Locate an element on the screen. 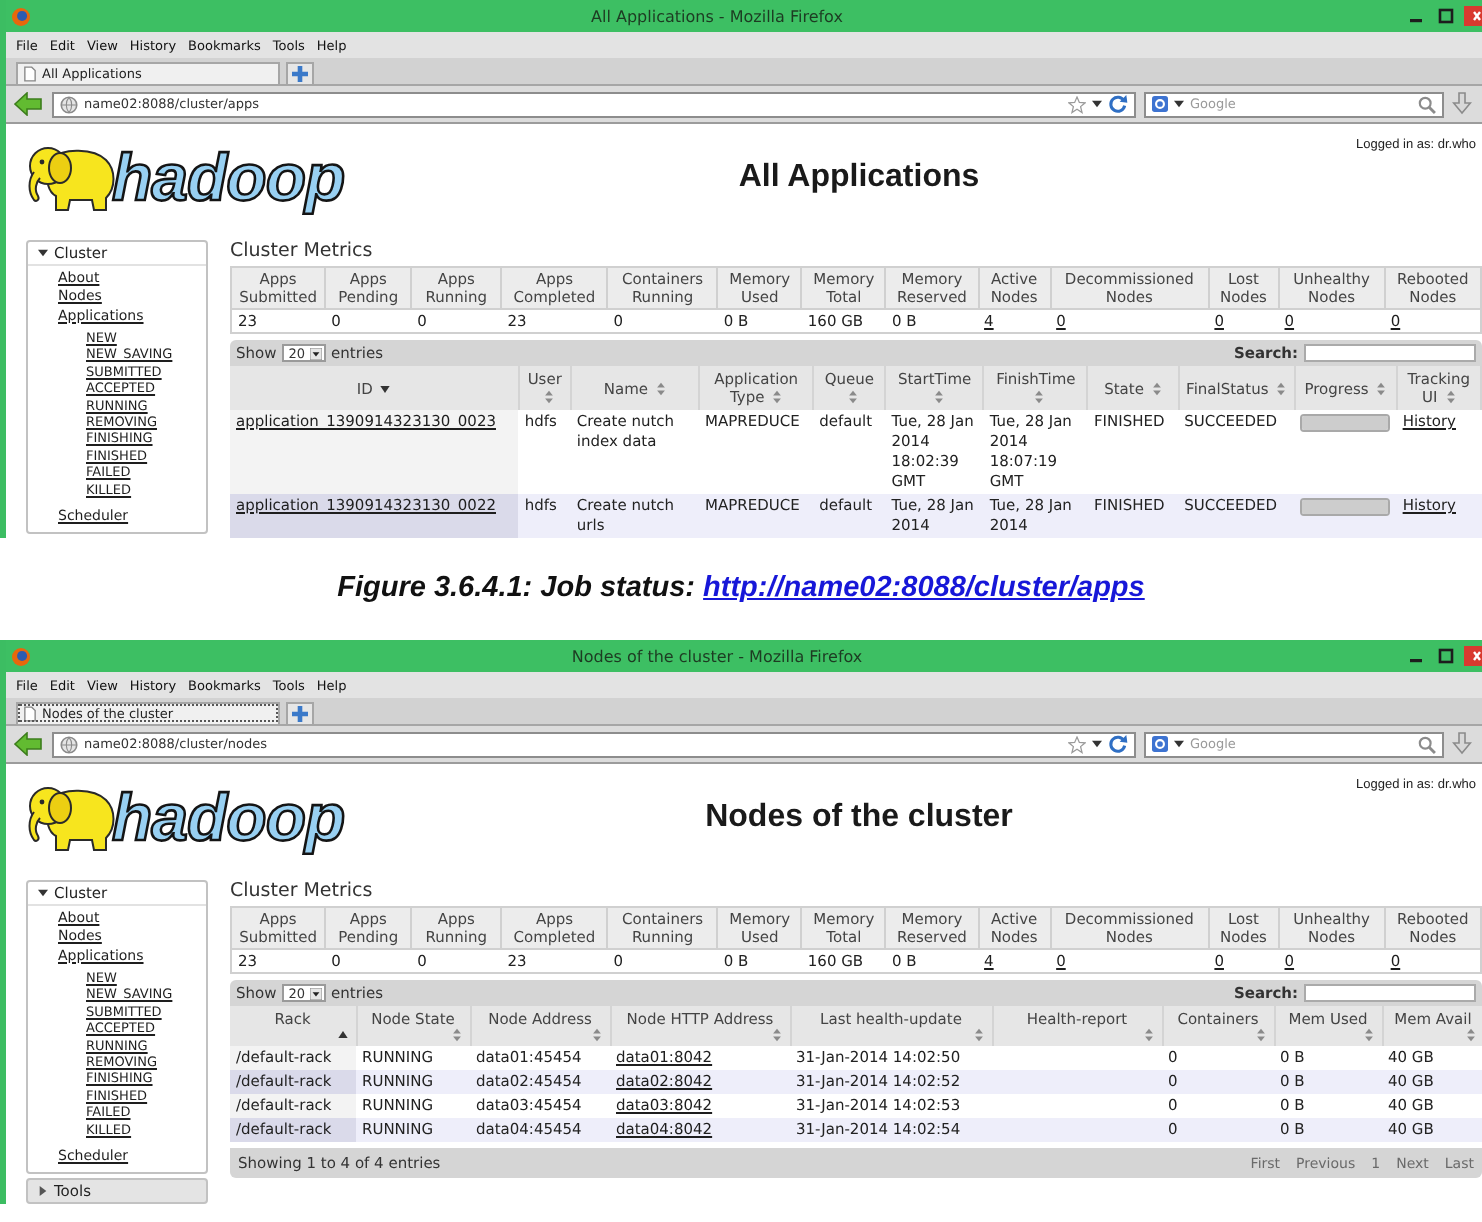 The width and height of the screenshot is (1482, 1222). page-heading: All Applications is located at coordinates (859, 177).